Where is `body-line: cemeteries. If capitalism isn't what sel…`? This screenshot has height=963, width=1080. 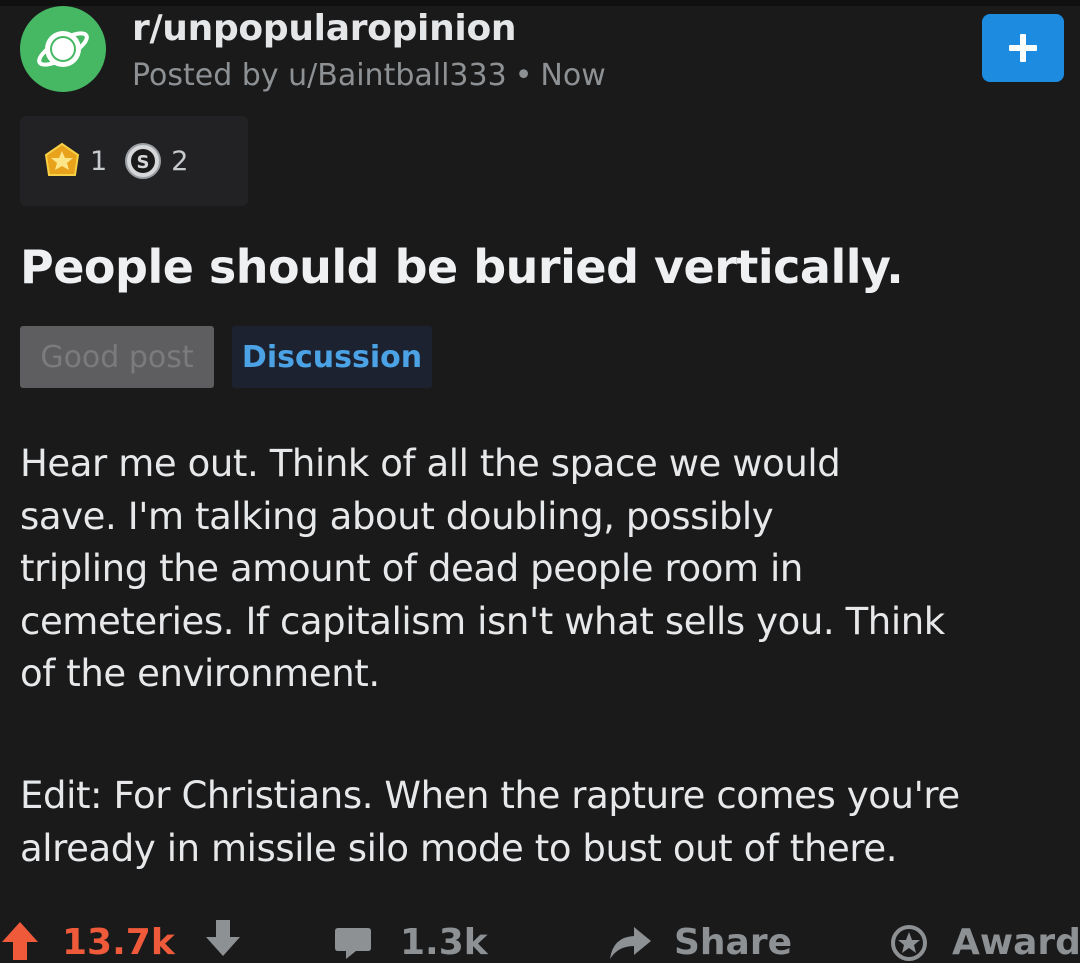
body-line: cemeteries. If capitalism isn't what sel… is located at coordinates (482, 621).